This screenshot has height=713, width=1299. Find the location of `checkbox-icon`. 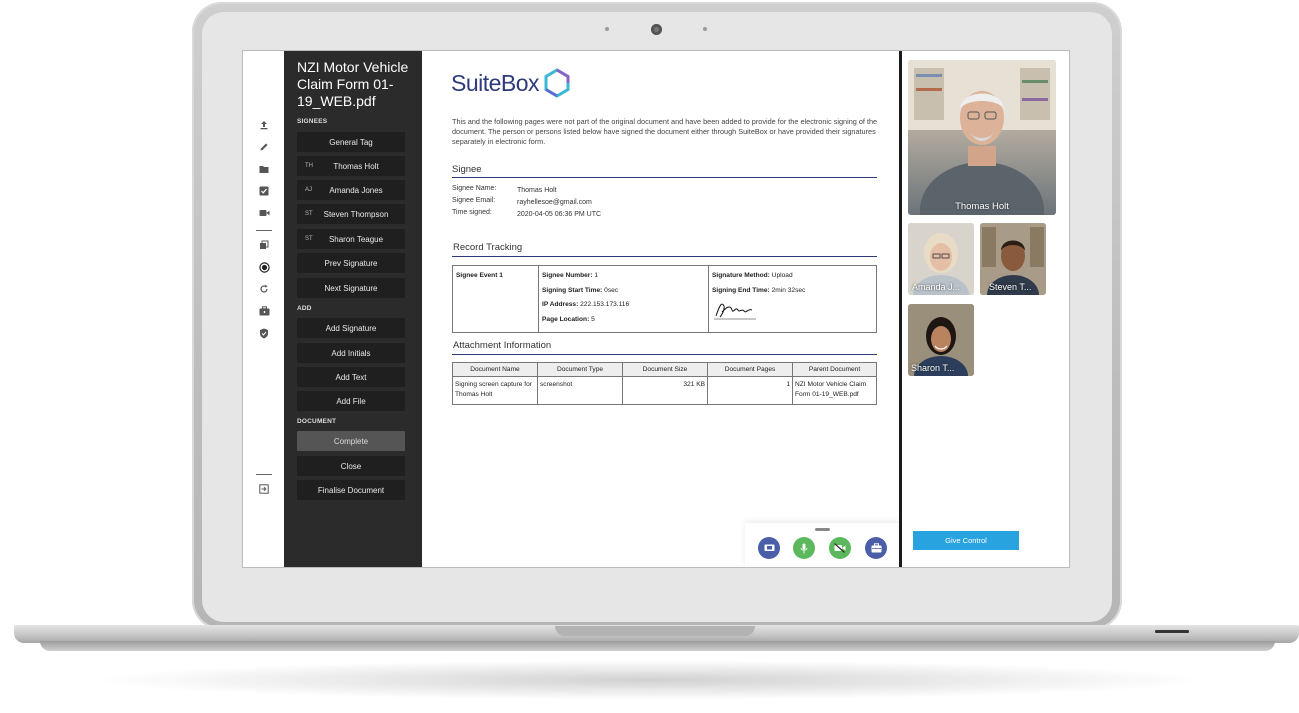

checkbox-icon is located at coordinates (264, 191).